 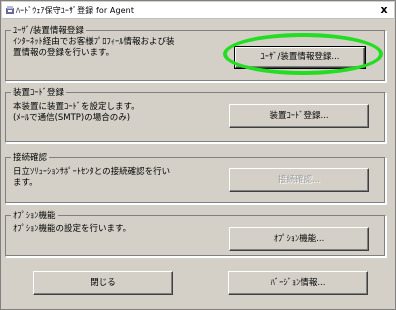 I want to click on group-description: ｵﾌﾟｼｮﾝ機能の設定を行います。, so click(x=72, y=229).